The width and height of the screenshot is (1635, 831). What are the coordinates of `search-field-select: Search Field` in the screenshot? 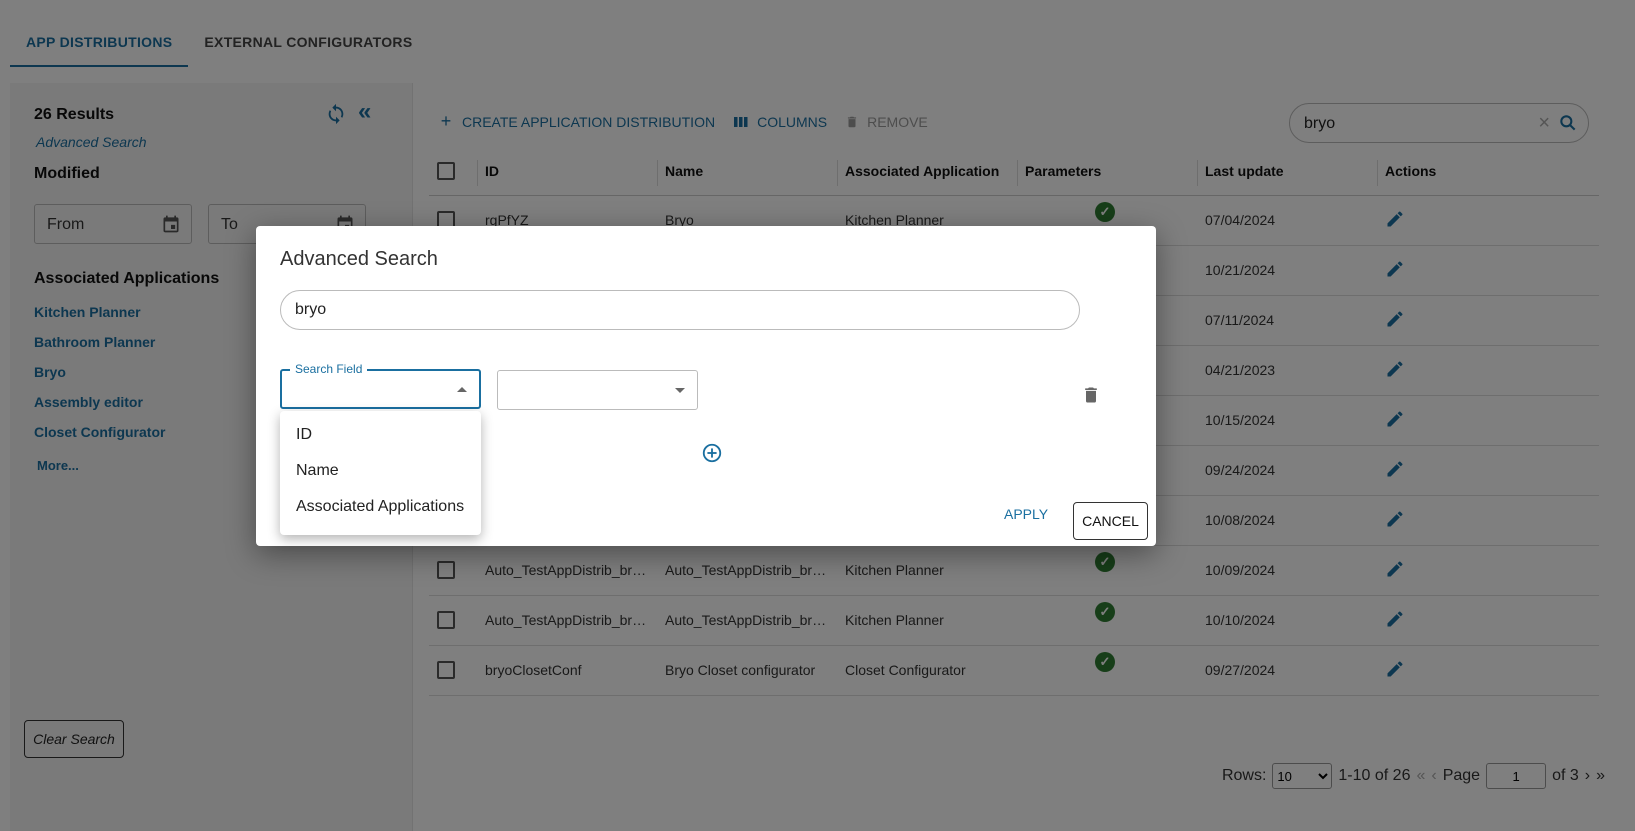 It's located at (380, 385).